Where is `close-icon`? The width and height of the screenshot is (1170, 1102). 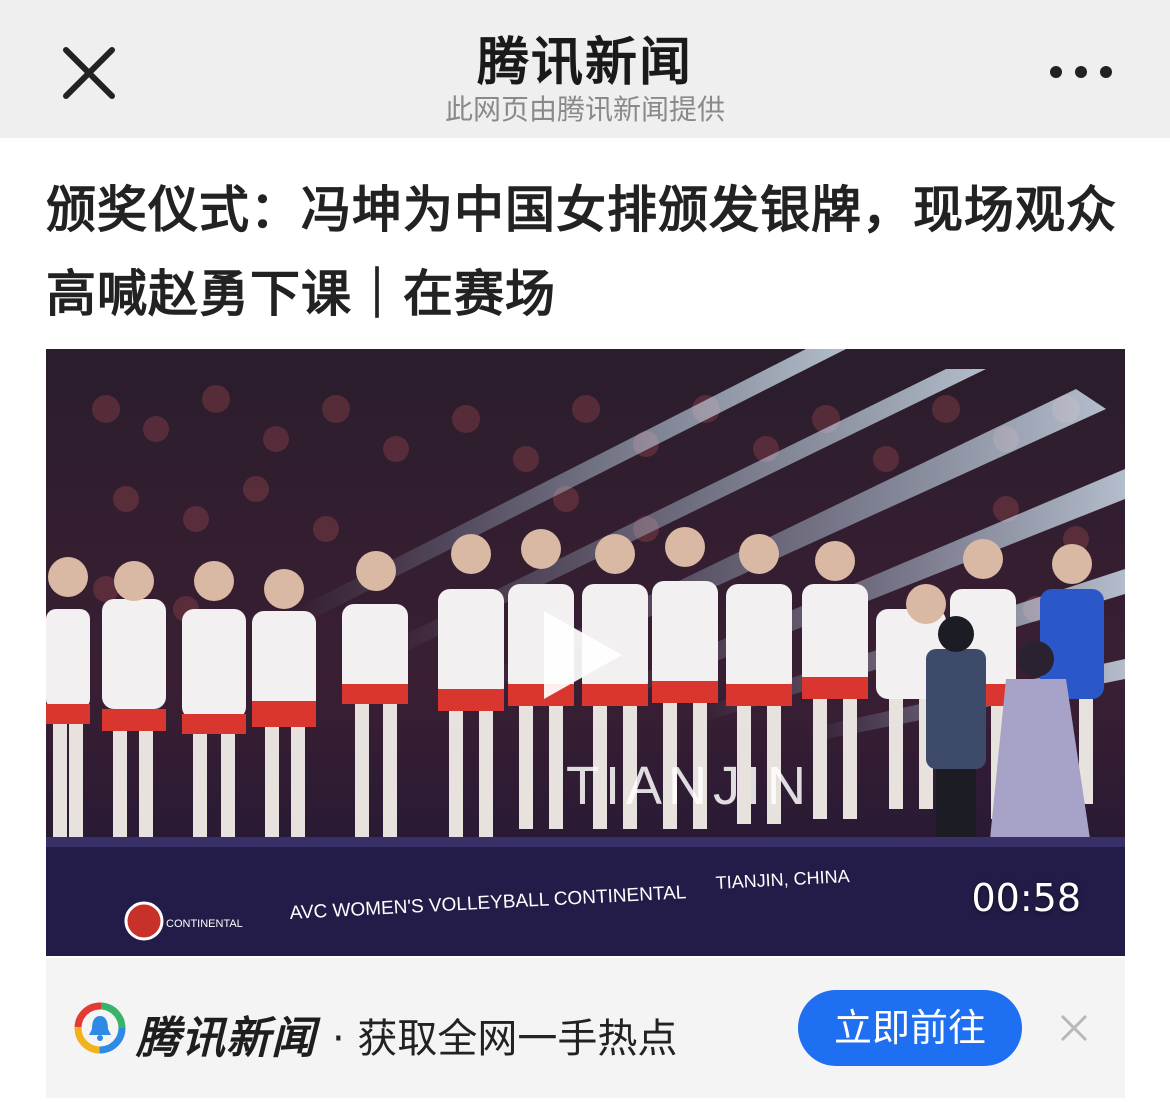 close-icon is located at coordinates (1074, 1028).